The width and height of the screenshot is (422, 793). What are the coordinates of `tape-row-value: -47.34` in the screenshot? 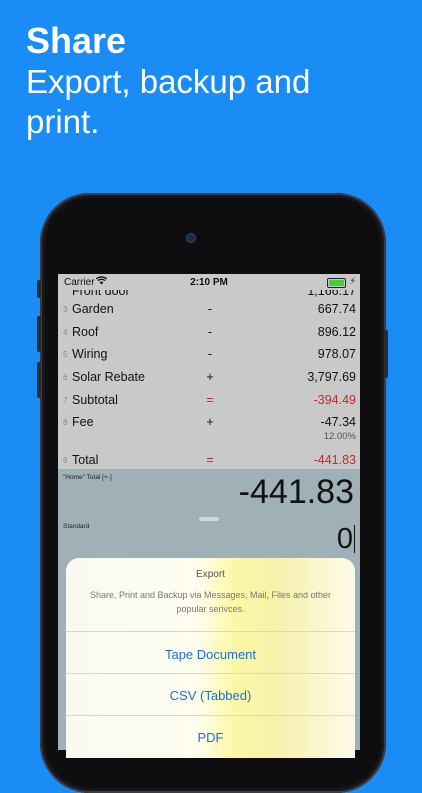 It's located at (338, 422).